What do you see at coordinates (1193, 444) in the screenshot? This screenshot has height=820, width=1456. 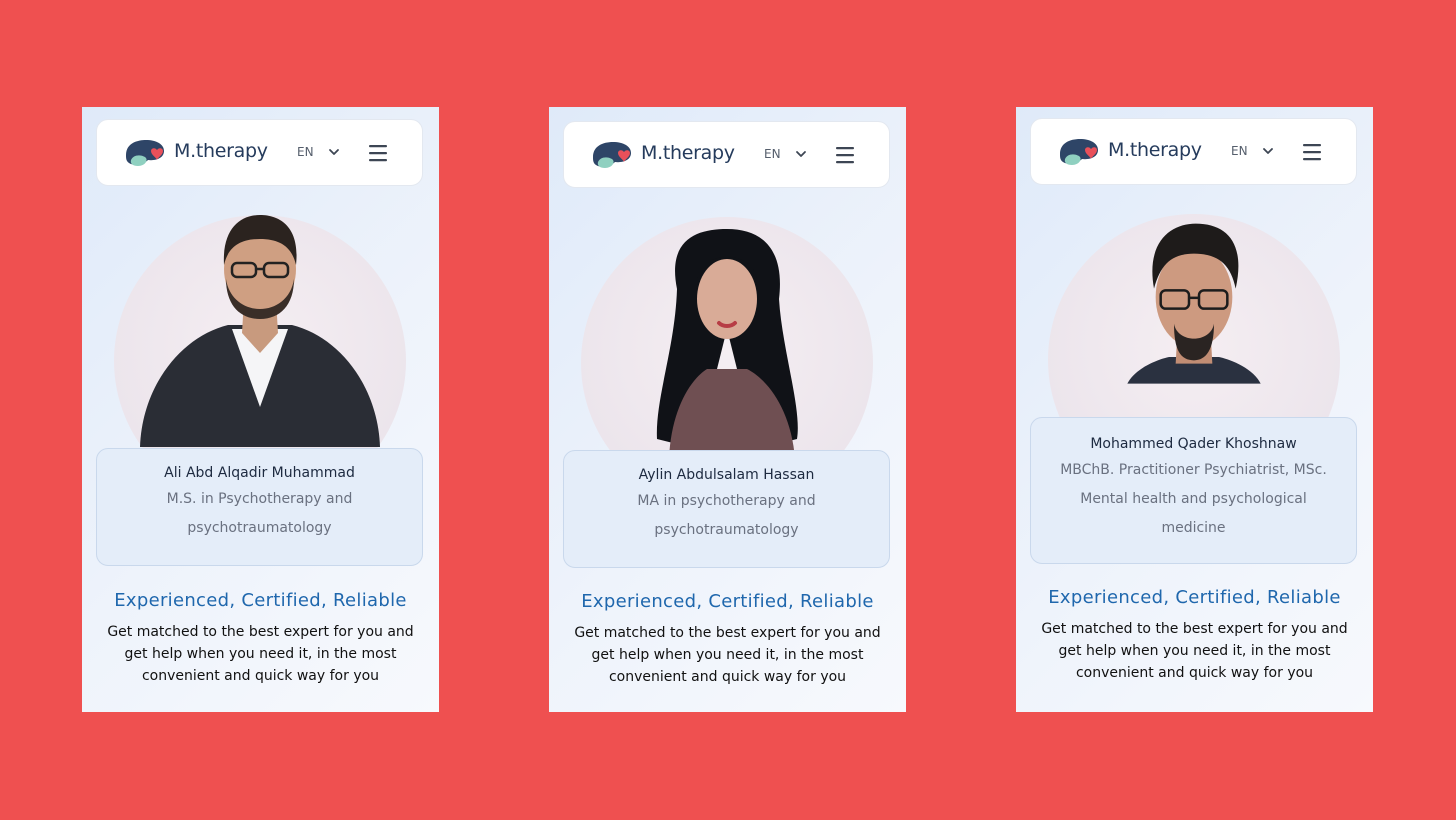 I see `therapist-name: Mohammed Qader Khoshnaw` at bounding box center [1193, 444].